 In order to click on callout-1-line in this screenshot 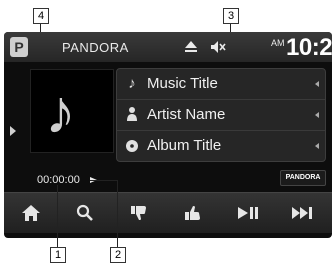, I will do `click(57, 216)`.